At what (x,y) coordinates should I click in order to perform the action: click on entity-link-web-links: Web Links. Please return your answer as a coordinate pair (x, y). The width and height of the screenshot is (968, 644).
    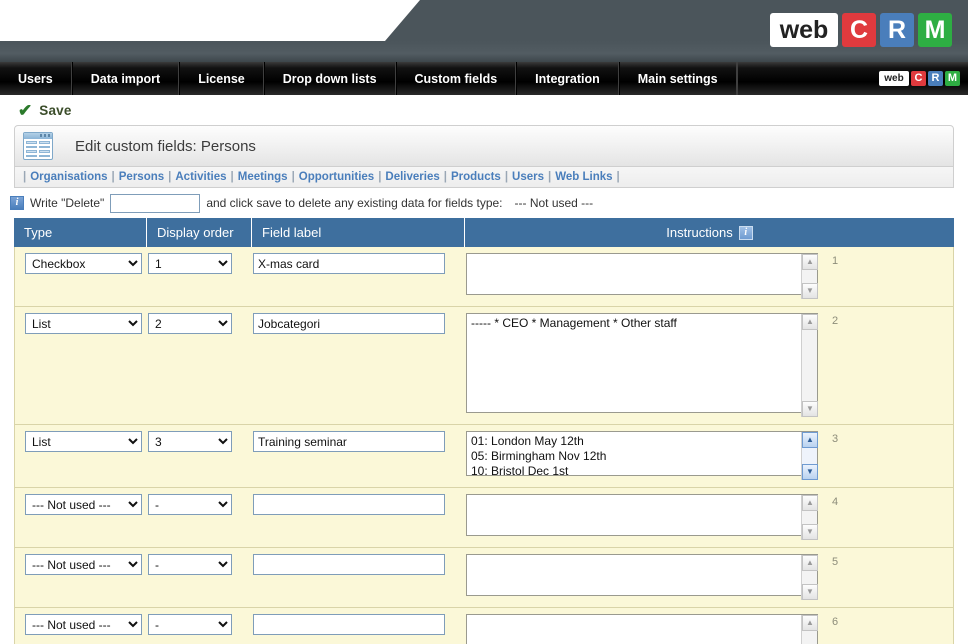
    Looking at the image, I should click on (583, 177).